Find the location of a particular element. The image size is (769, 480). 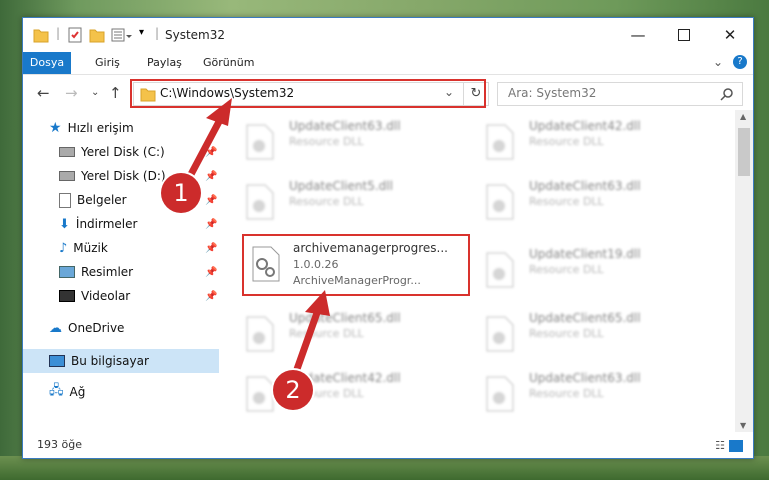

arrow-2-line is located at coordinates (307, 341).